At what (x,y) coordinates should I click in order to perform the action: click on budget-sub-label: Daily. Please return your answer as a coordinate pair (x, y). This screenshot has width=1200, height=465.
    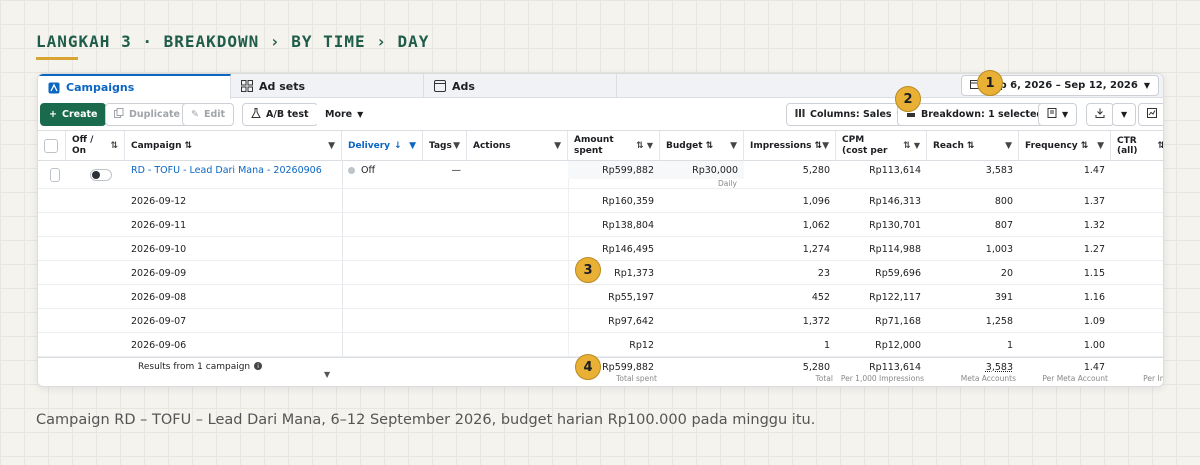
    Looking at the image, I should click on (727, 183).